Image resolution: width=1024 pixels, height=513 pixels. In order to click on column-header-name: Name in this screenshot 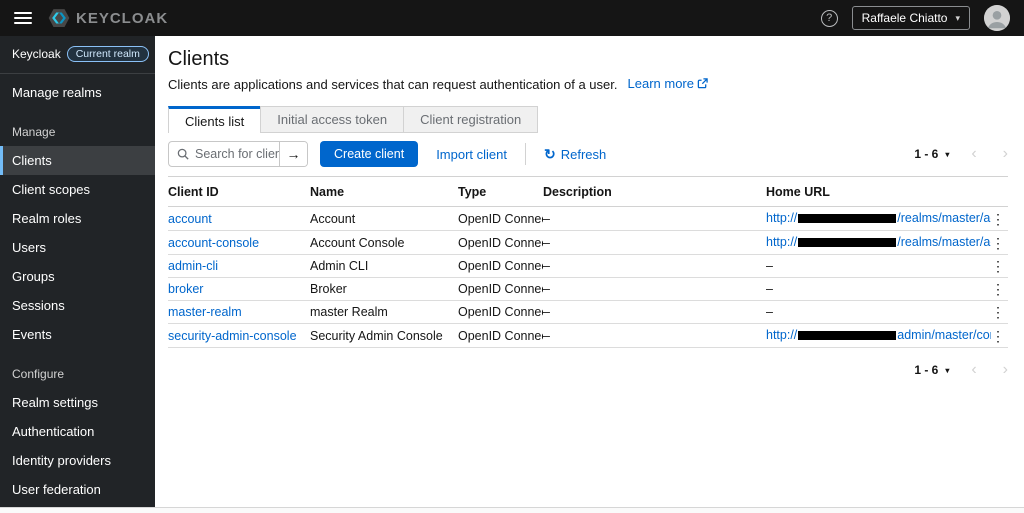, I will do `click(384, 192)`.